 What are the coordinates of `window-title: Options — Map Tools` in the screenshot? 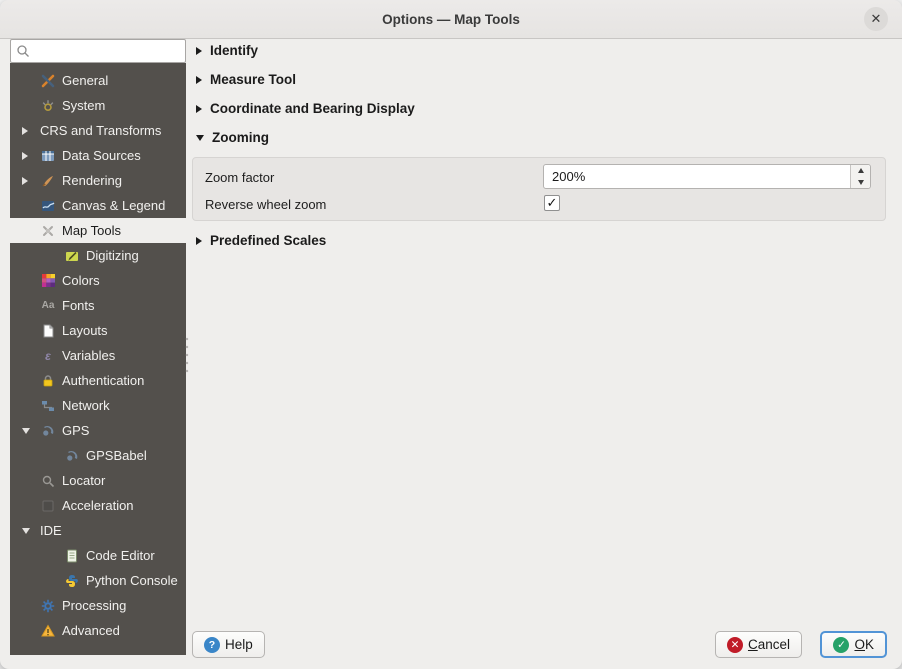 It's located at (451, 19).